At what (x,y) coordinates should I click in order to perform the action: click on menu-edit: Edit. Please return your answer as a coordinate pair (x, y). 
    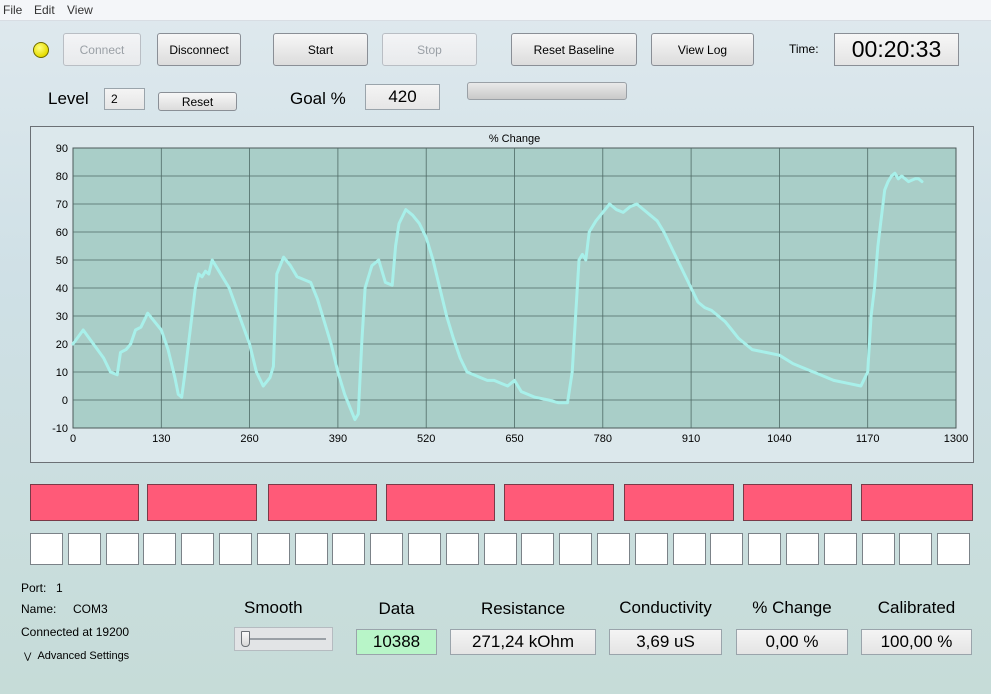
    Looking at the image, I should click on (44, 10).